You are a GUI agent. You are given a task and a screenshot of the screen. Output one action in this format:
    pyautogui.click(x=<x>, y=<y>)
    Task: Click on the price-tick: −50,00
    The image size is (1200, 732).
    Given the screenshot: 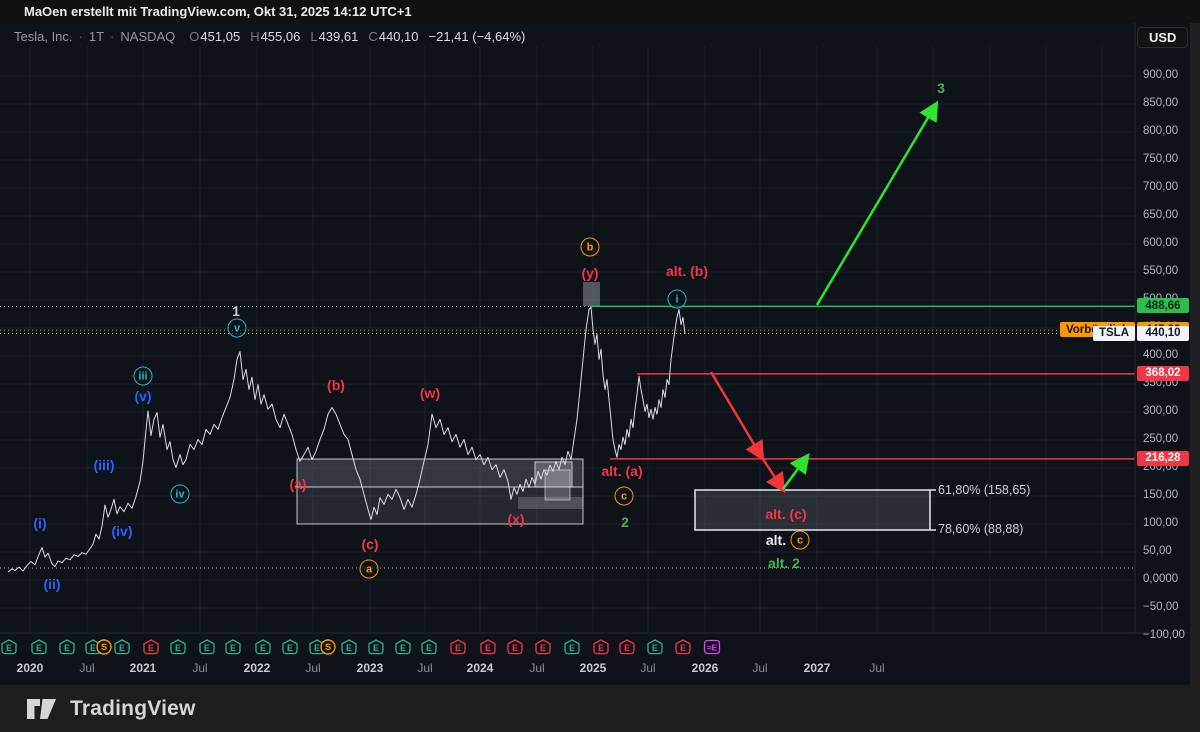 What is the action you would take?
    pyautogui.click(x=1161, y=607)
    